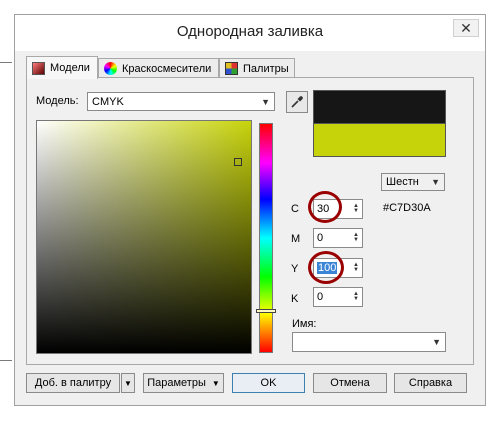 This screenshot has width=500, height=421. I want to click on tab-color-mixers-label: Краскосмесители, so click(167, 68).